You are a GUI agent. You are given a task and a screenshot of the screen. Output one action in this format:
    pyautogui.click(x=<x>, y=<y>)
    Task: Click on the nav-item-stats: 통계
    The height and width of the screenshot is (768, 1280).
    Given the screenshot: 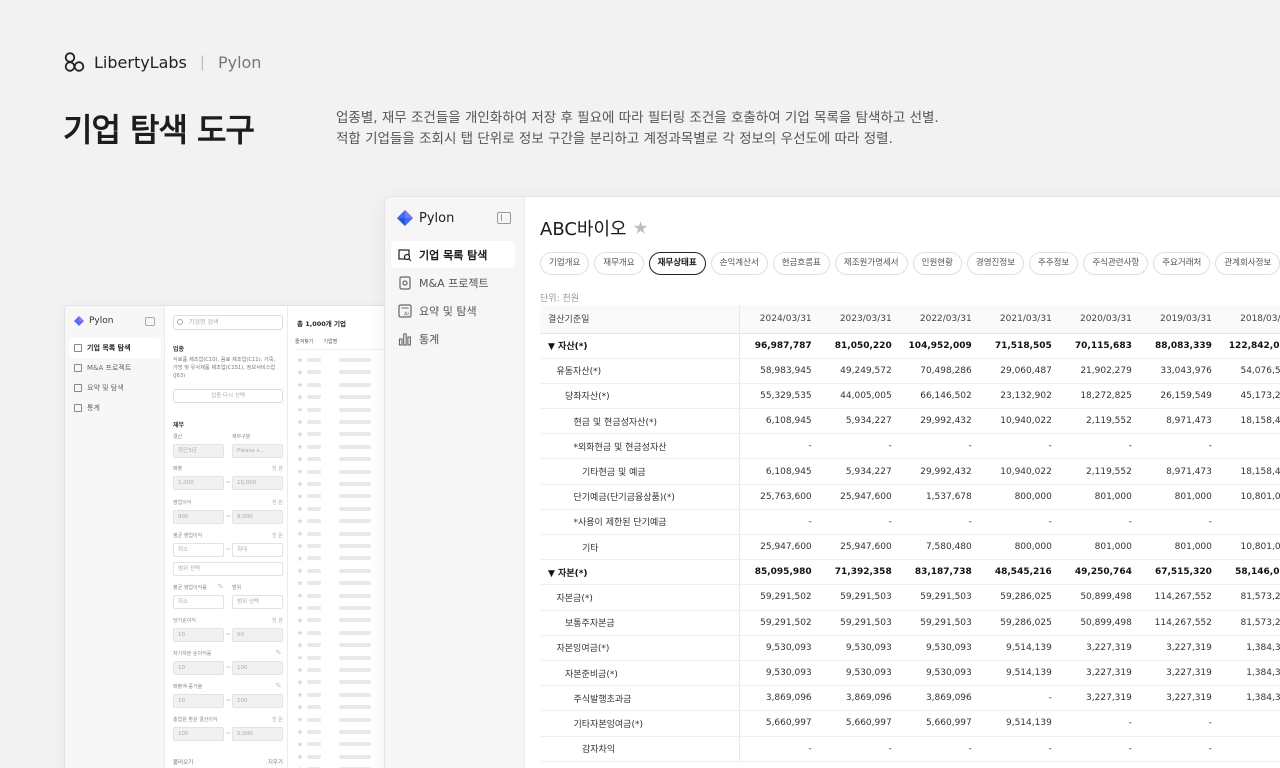 What is the action you would take?
    pyautogui.click(x=453, y=338)
    